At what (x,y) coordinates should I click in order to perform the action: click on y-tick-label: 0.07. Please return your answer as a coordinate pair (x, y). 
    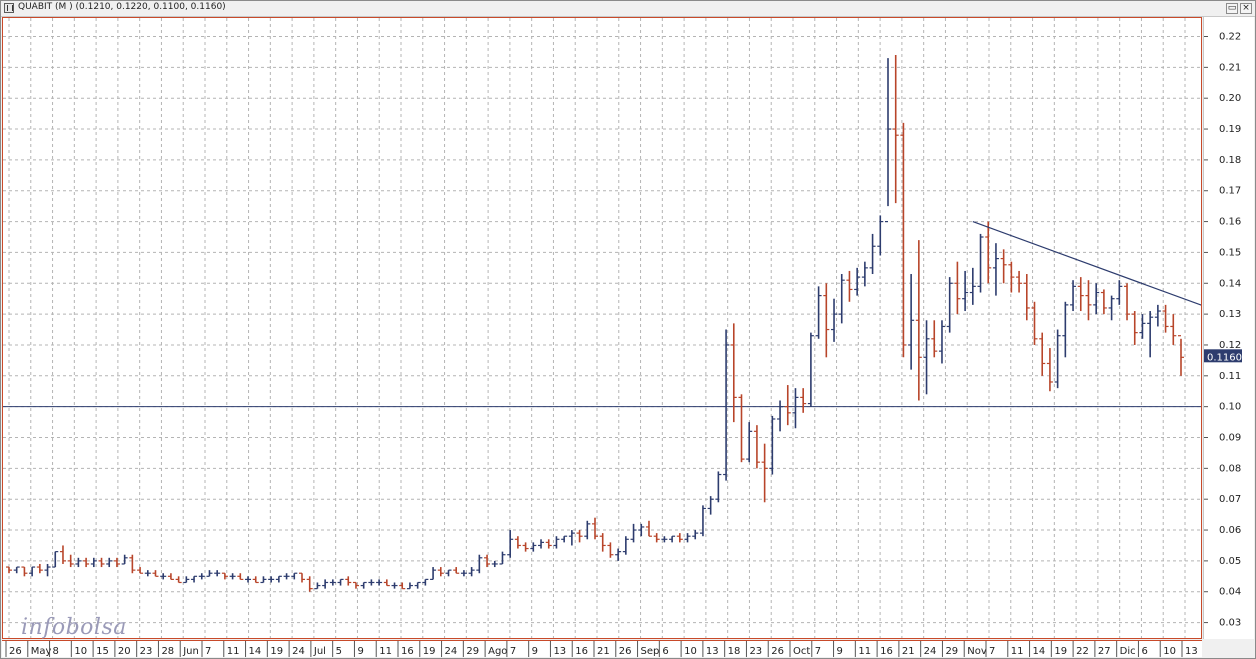
    Looking at the image, I should click on (1230, 499).